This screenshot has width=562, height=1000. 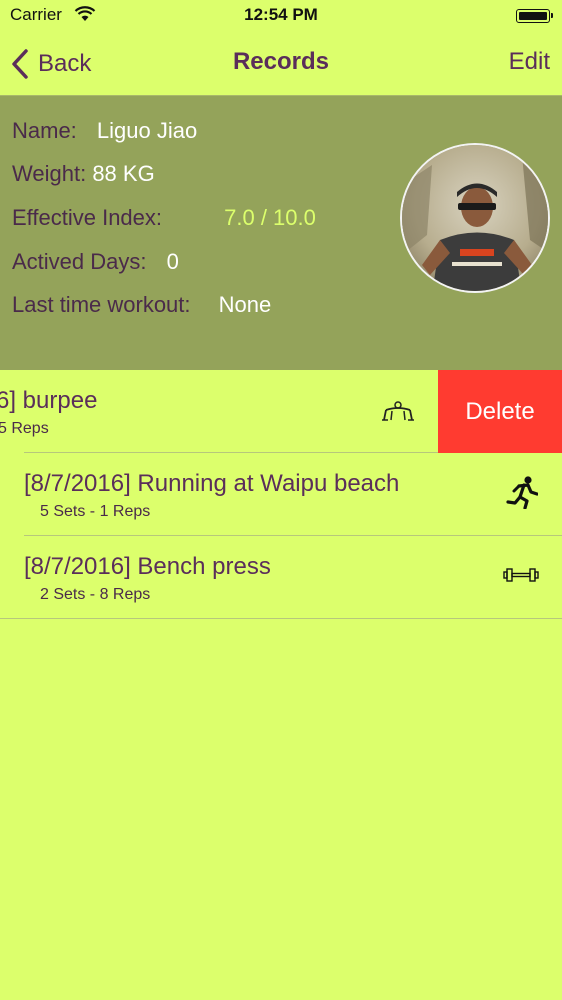 I want to click on back-button: Back, so click(x=50, y=64).